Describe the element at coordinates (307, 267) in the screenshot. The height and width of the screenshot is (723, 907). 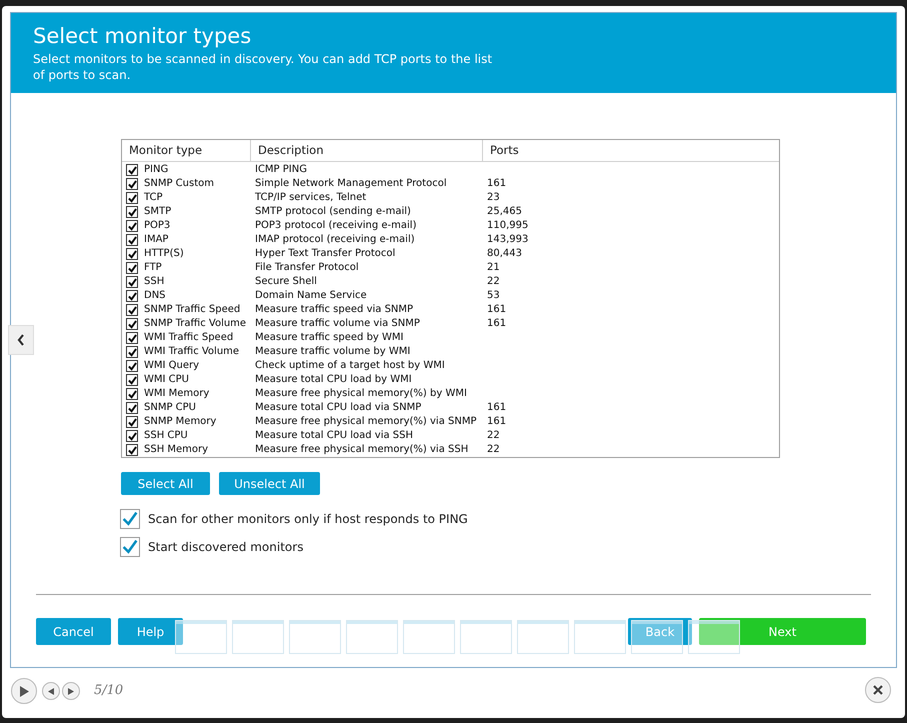
I see `table-cell: File Transfer Protocol` at that location.